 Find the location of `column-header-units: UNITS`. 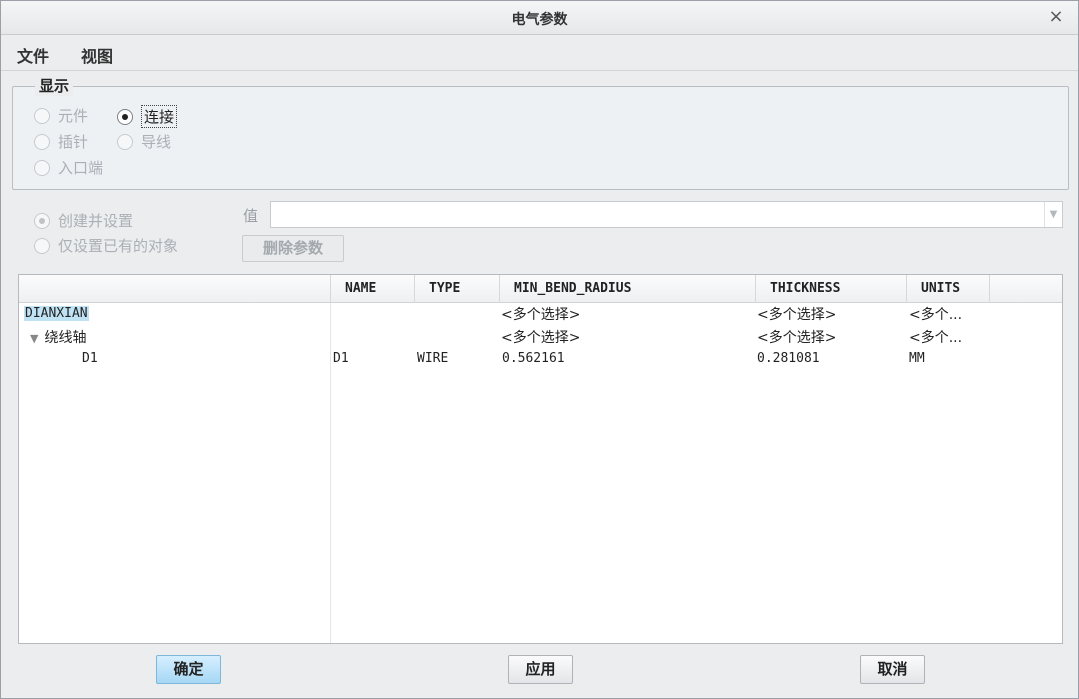

column-header-units: UNITS is located at coordinates (948, 289).